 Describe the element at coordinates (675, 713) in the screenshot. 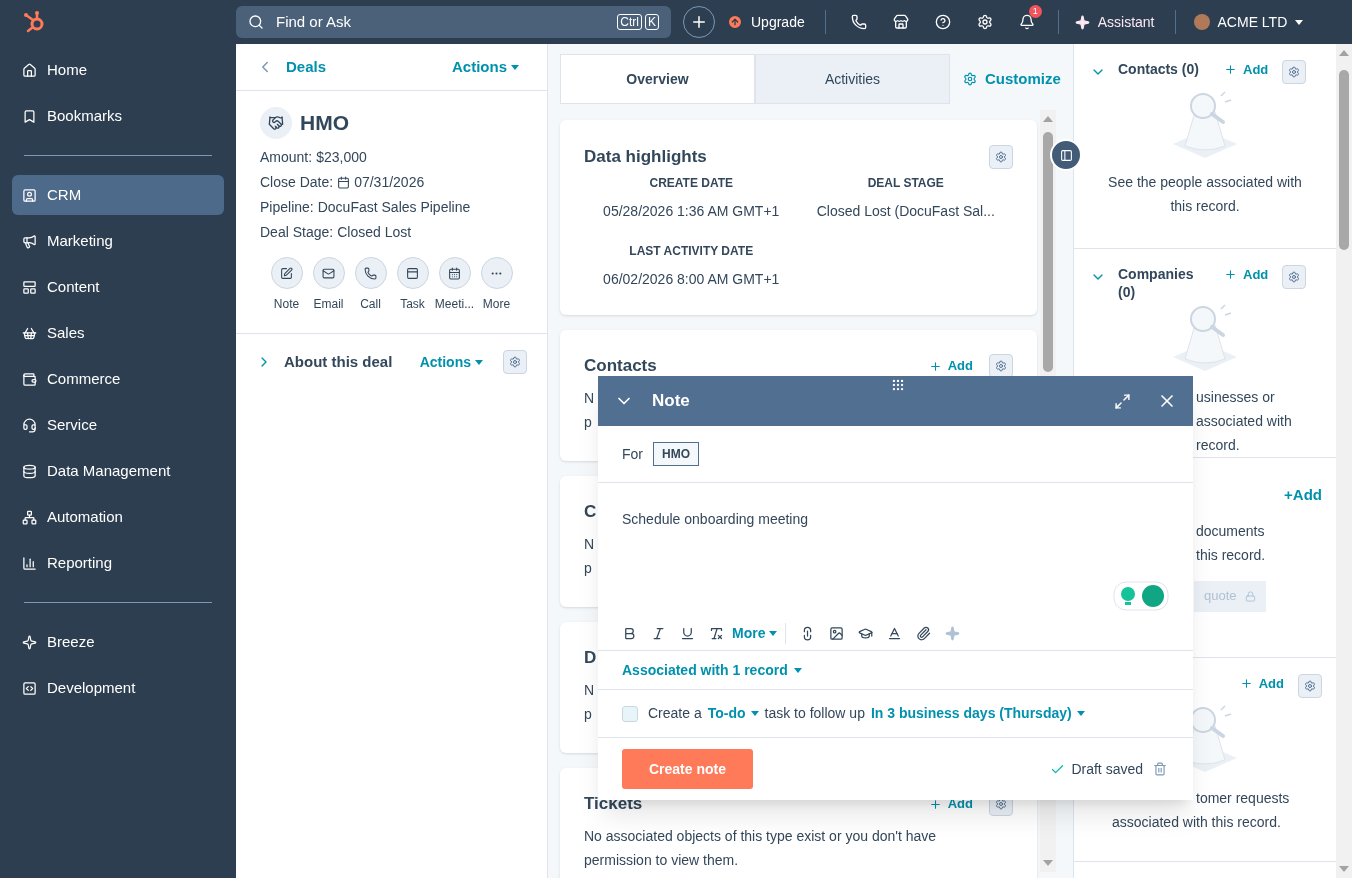

I see `task-text: Create a` at that location.